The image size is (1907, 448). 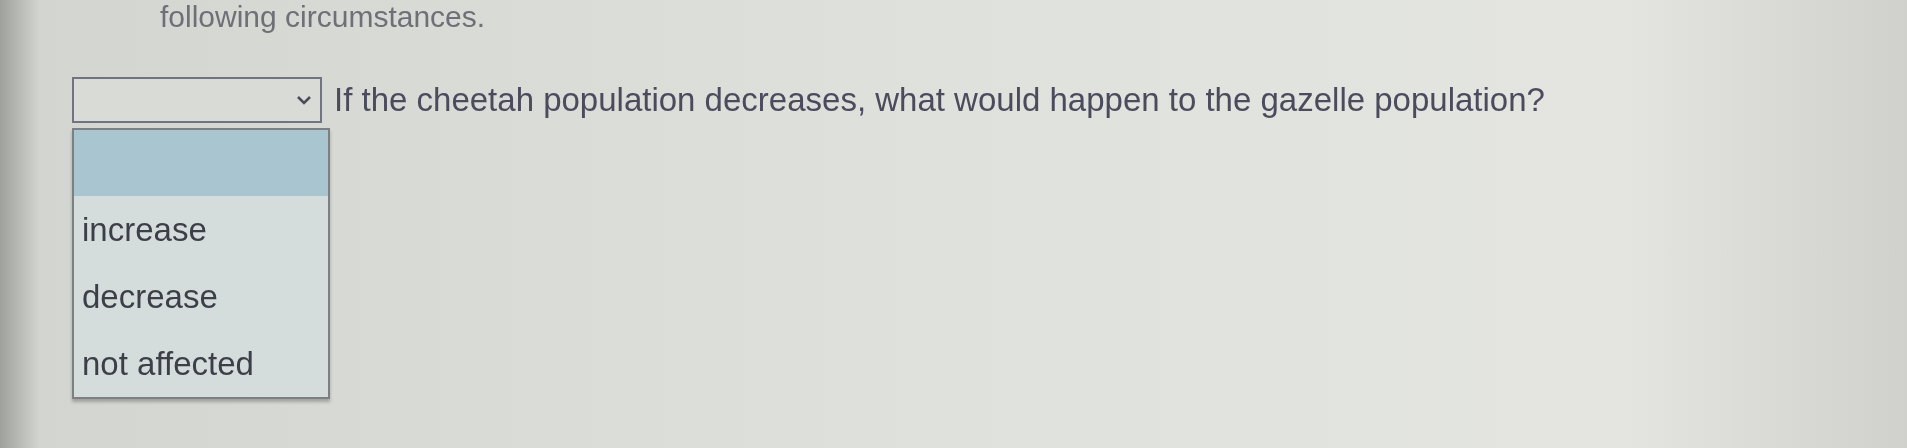 What do you see at coordinates (201, 296) in the screenshot?
I see `dropdown-option: decrease` at bounding box center [201, 296].